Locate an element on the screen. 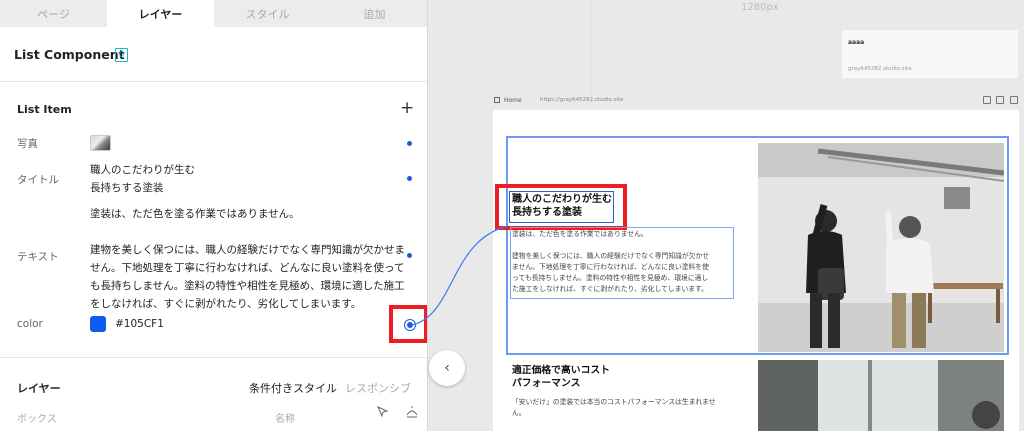  visibility-icon is located at coordinates (412, 412).